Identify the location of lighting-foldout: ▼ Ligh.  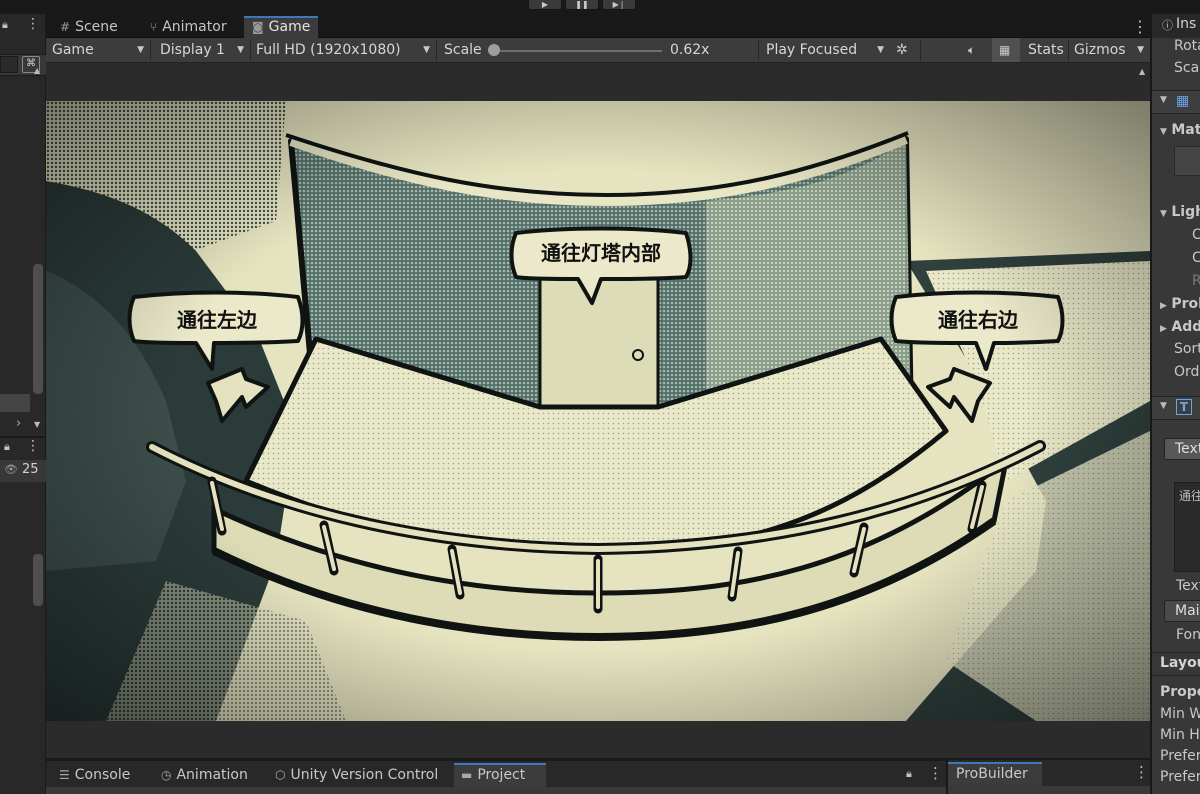
(1176, 212).